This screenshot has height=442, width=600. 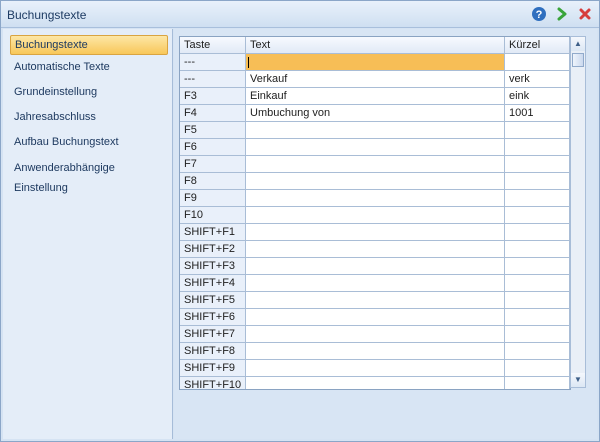 I want to click on table-row: F7, so click(x=375, y=164).